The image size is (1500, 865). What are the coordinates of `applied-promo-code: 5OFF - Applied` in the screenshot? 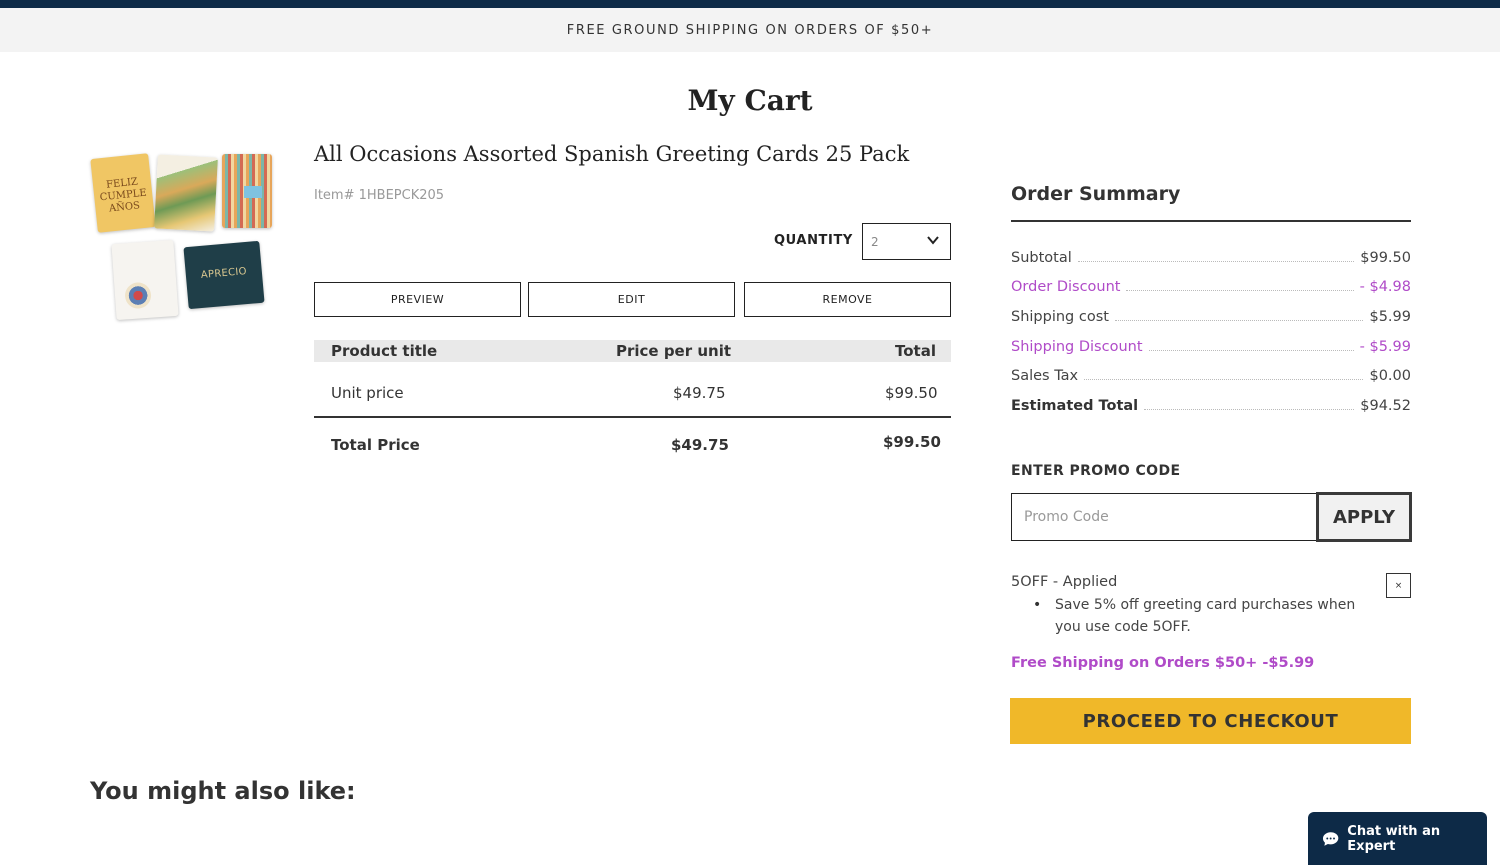 It's located at (1064, 582).